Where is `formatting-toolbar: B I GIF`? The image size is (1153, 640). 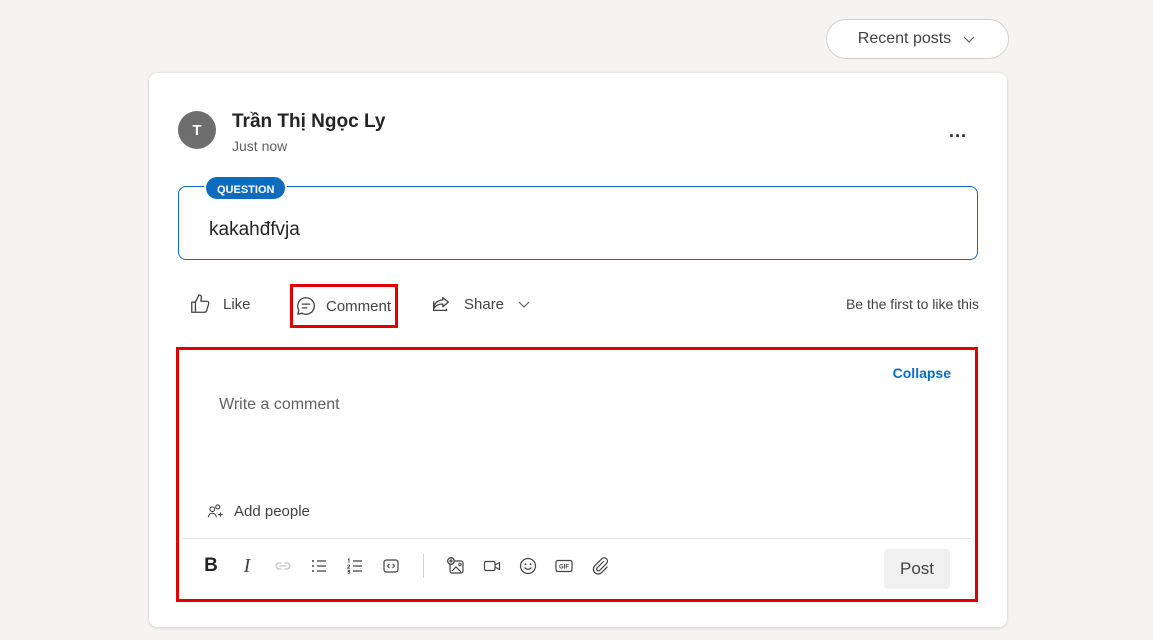 formatting-toolbar: B I GIF is located at coordinates (405, 566).